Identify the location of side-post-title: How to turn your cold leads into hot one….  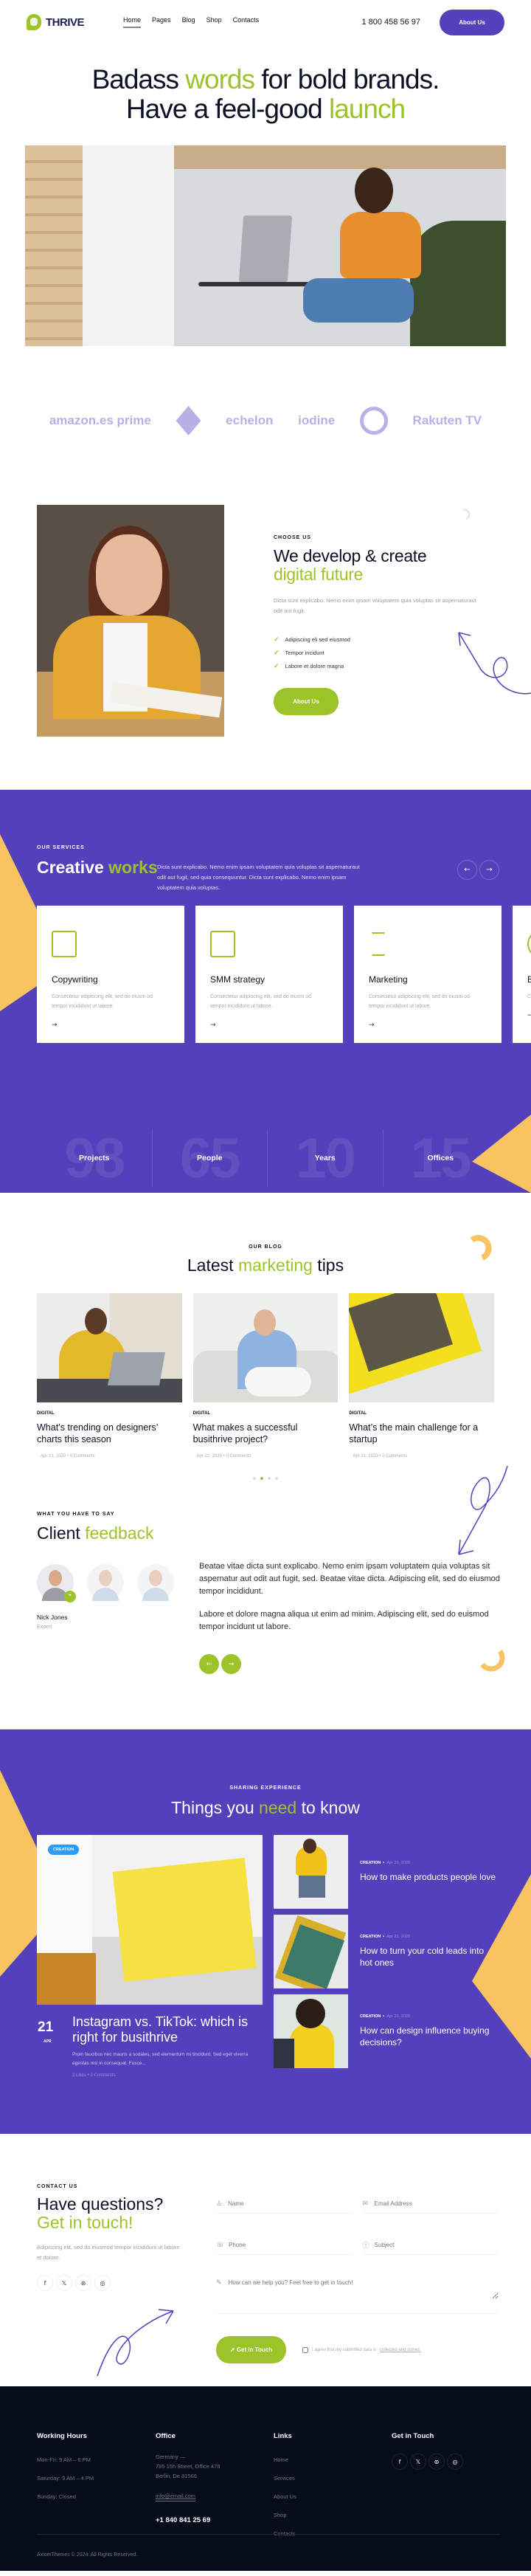
(428, 1957).